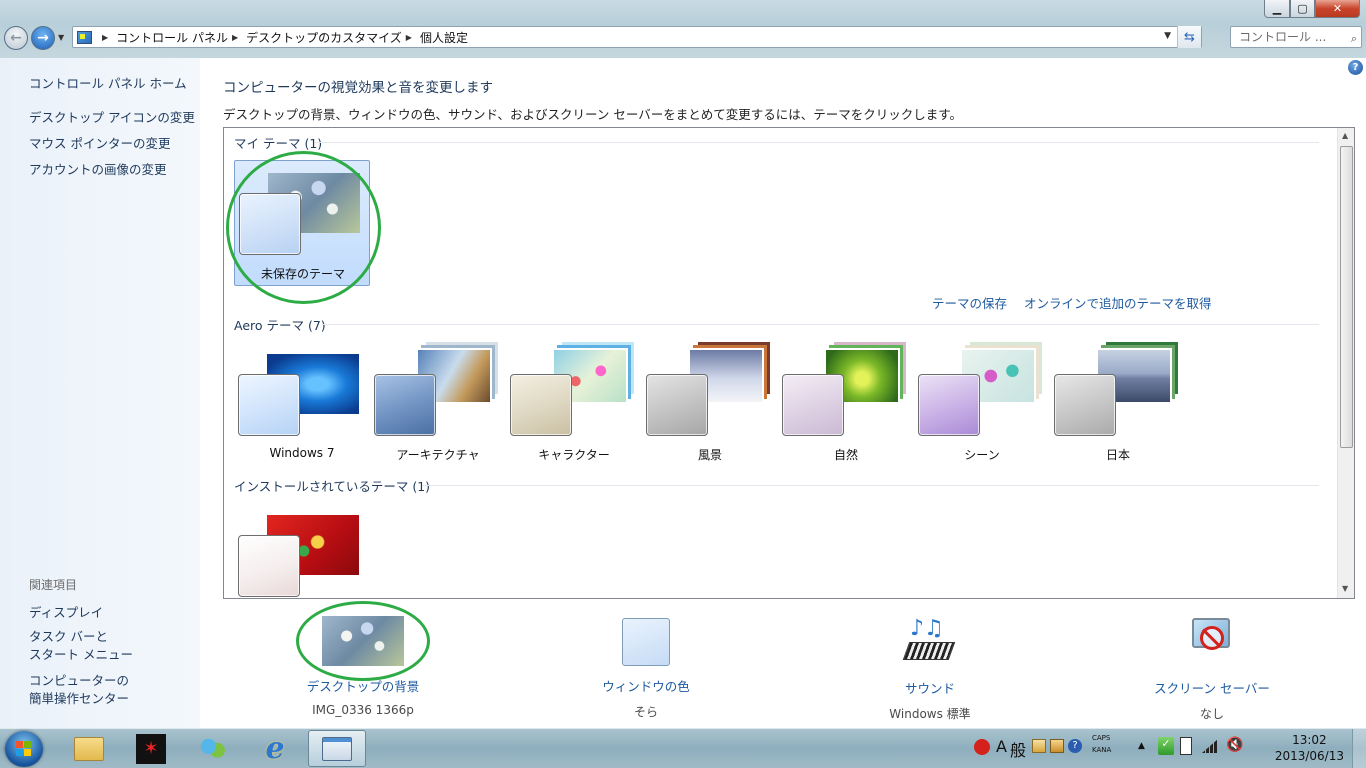 The height and width of the screenshot is (768, 1366). I want to click on clock: 13:02 2013/06/13, so click(1309, 748).